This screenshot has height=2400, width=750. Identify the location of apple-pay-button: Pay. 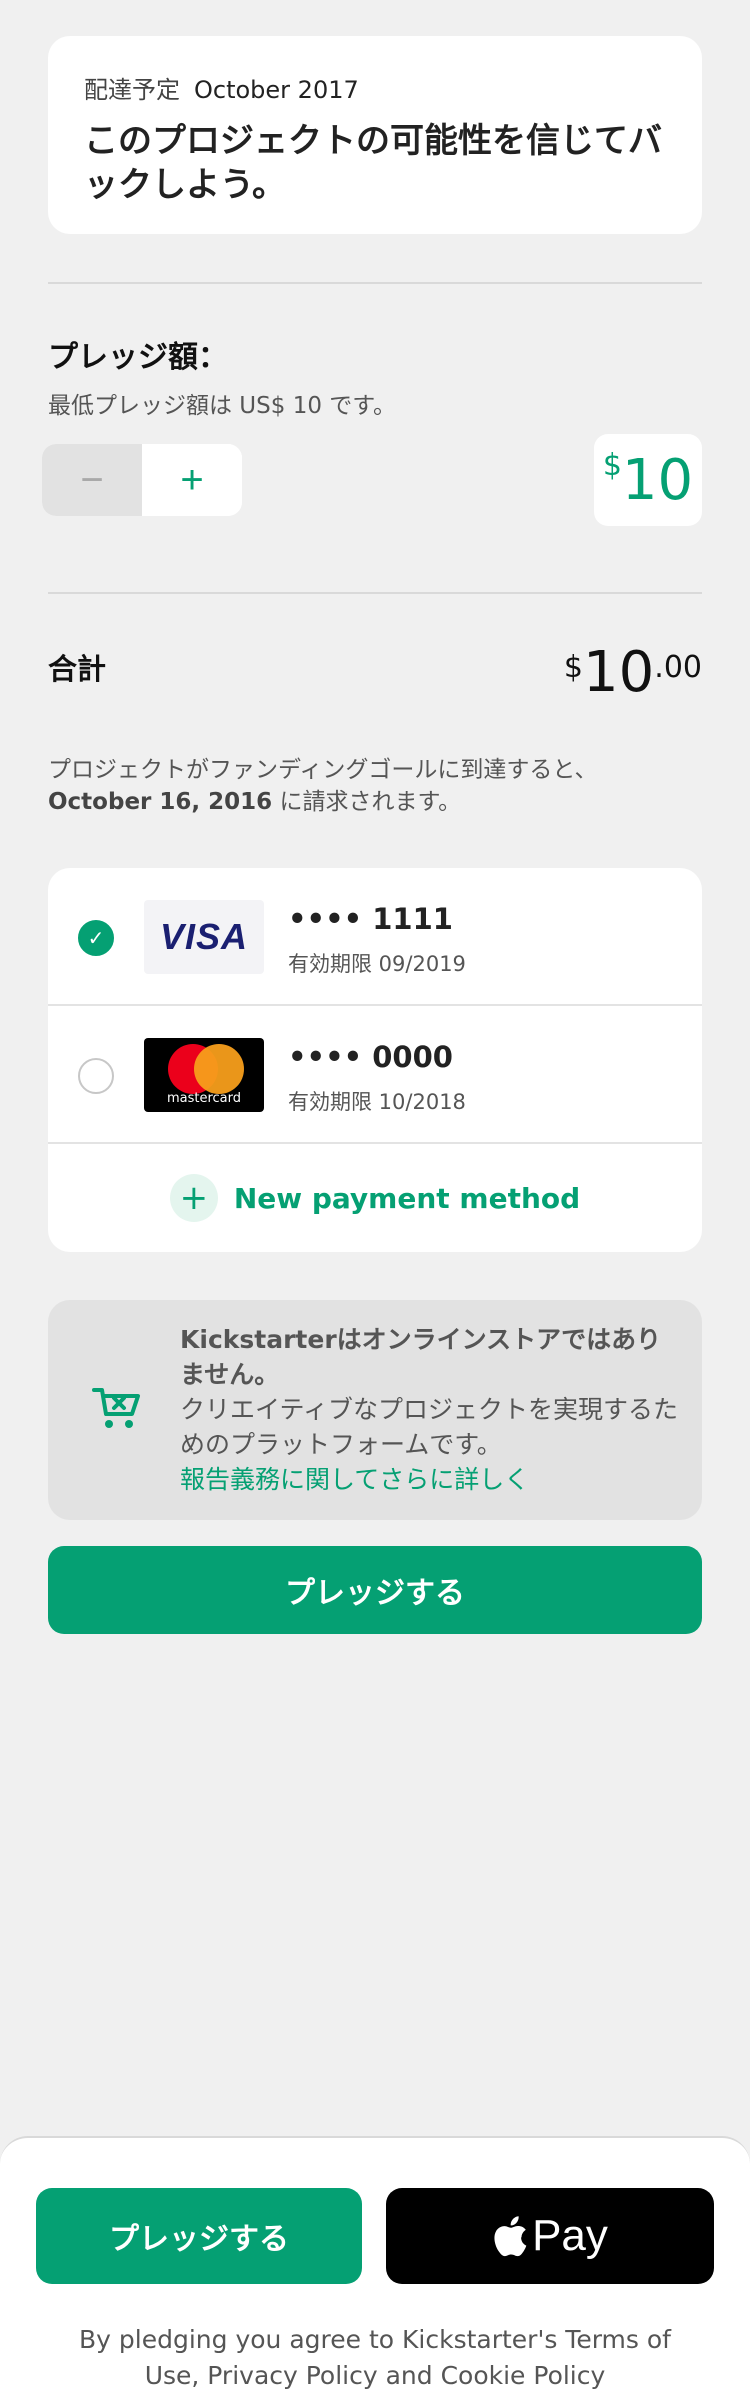
(550, 2236).